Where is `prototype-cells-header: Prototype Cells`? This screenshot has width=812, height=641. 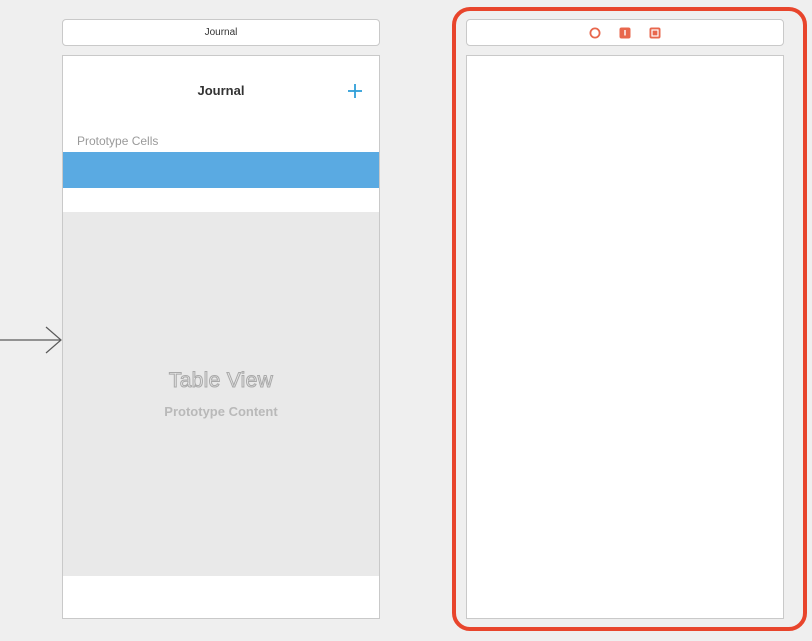
prototype-cells-header: Prototype Cells is located at coordinates (118, 141).